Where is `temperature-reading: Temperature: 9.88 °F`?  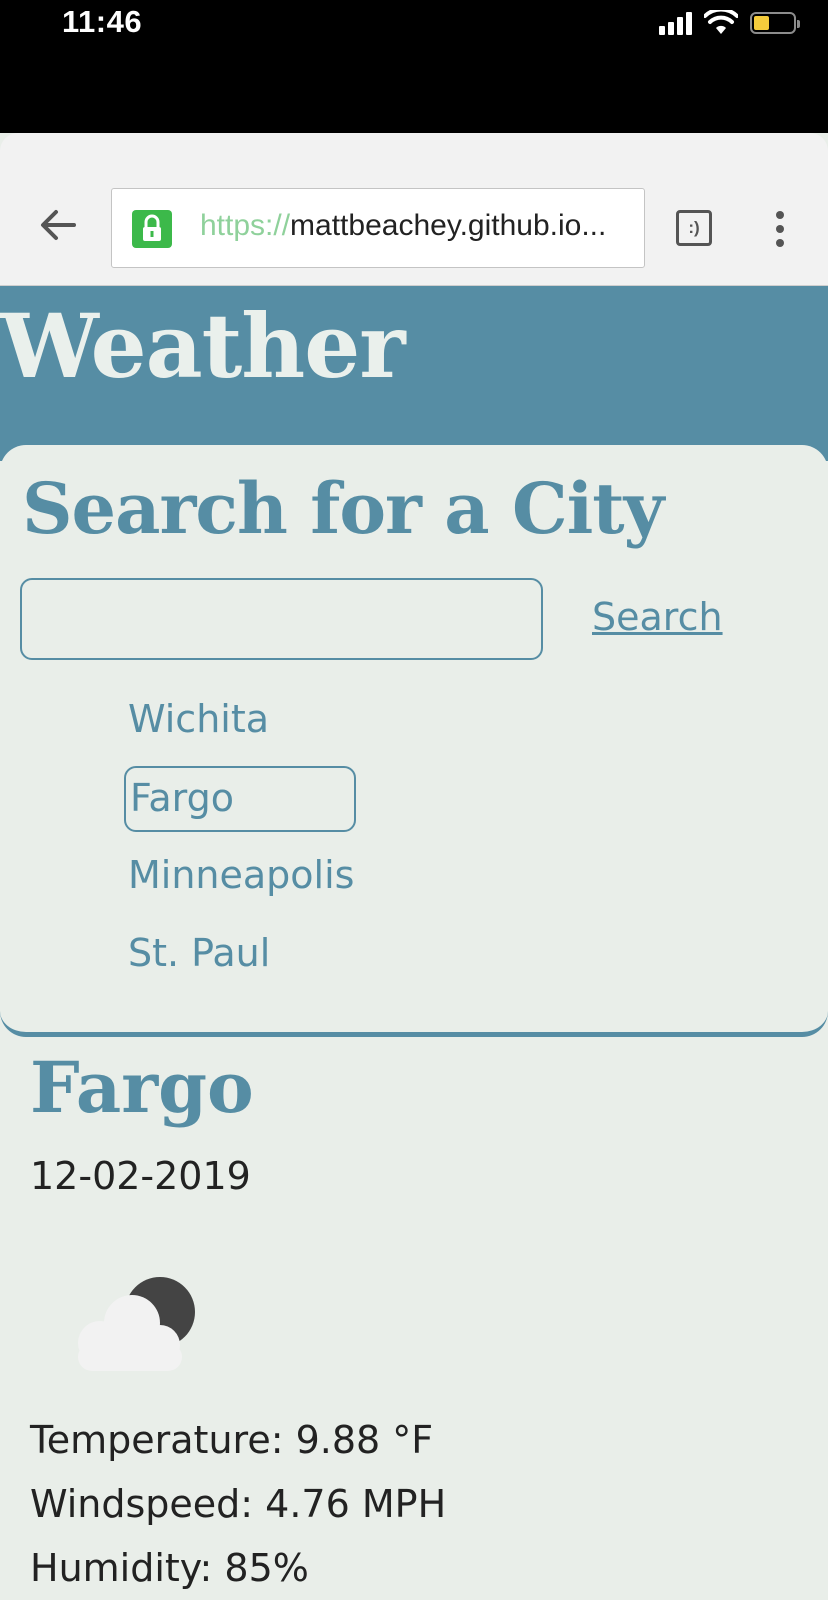 temperature-reading: Temperature: 9.88 °F is located at coordinates (232, 1440).